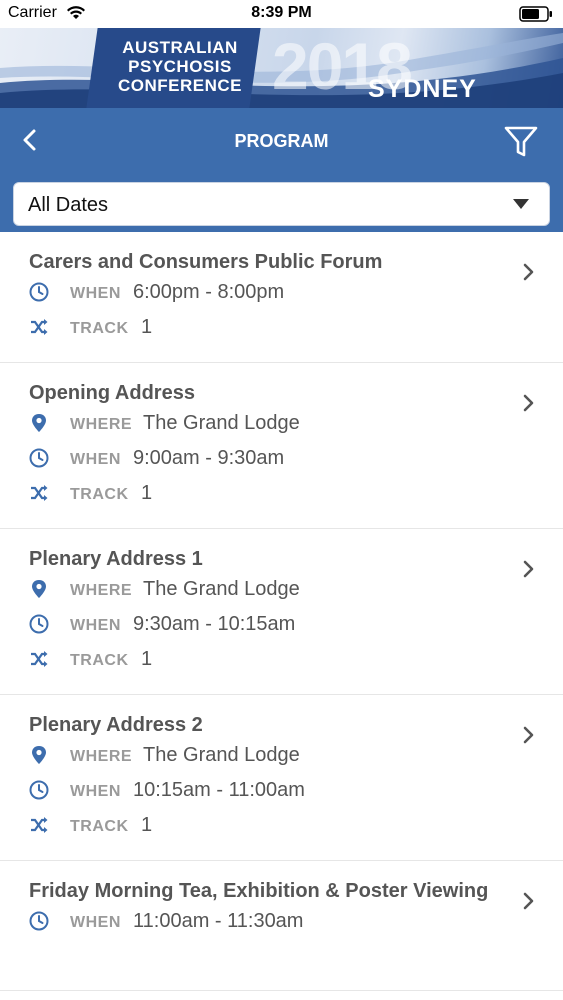 The width and height of the screenshot is (563, 1000). What do you see at coordinates (180, 47) in the screenshot?
I see `logo-line-1: AUSTRALIAN` at bounding box center [180, 47].